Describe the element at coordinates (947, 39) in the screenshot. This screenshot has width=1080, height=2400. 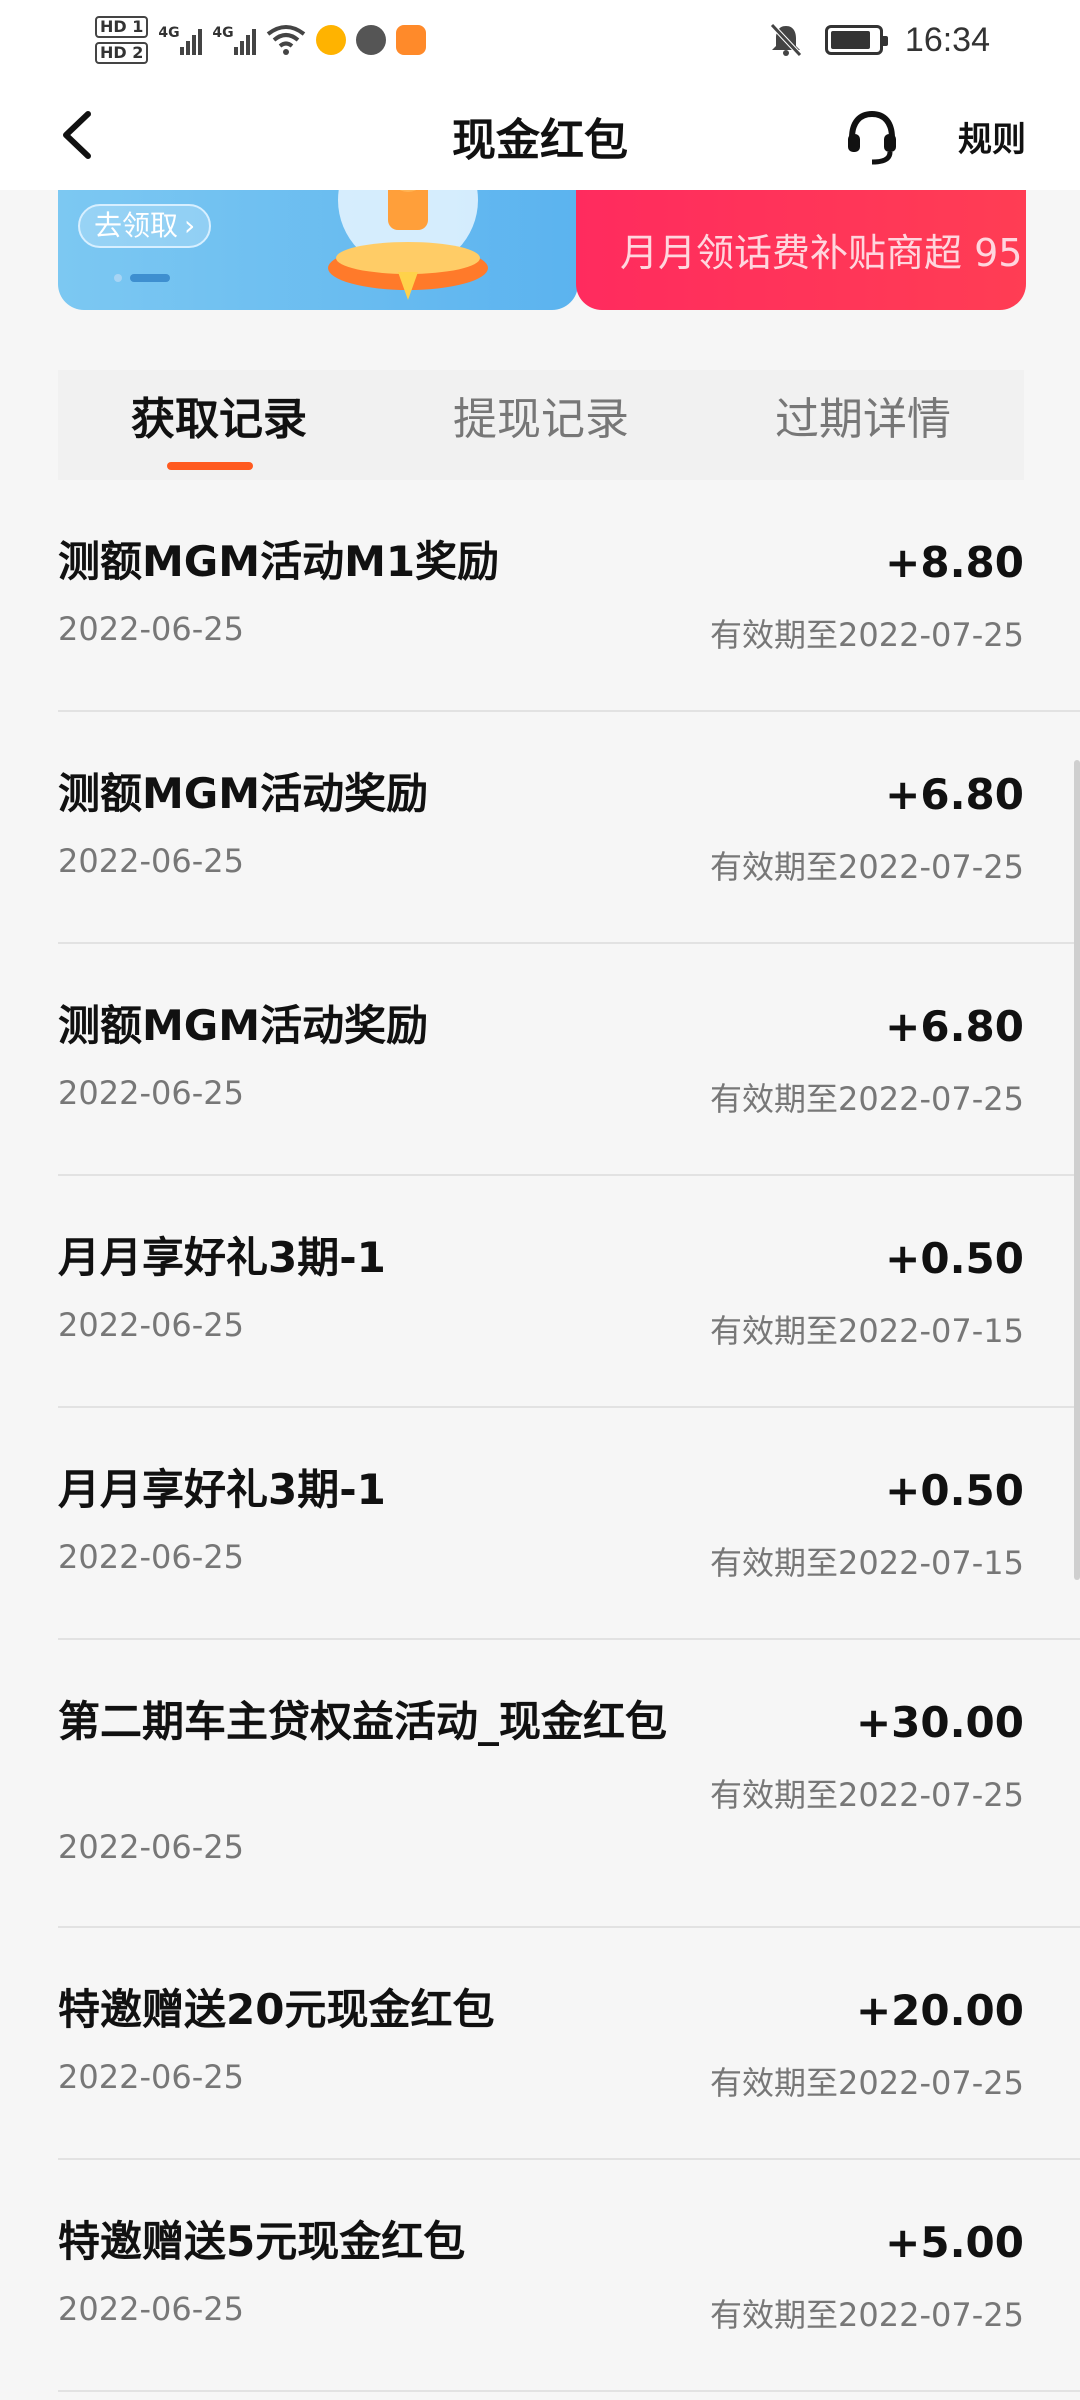
I see `clock: 16:34` at that location.